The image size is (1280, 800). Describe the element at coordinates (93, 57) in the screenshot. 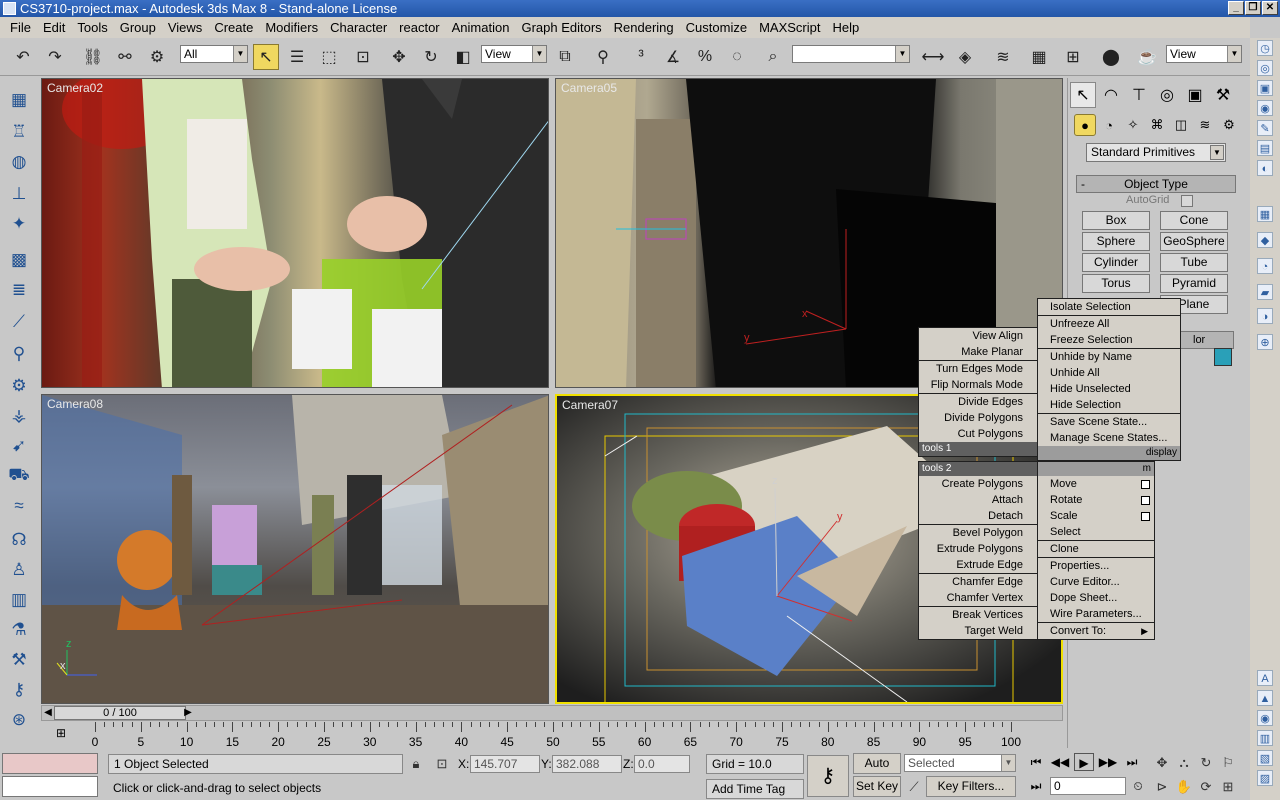

I see `select-link-icon: ⛓` at that location.